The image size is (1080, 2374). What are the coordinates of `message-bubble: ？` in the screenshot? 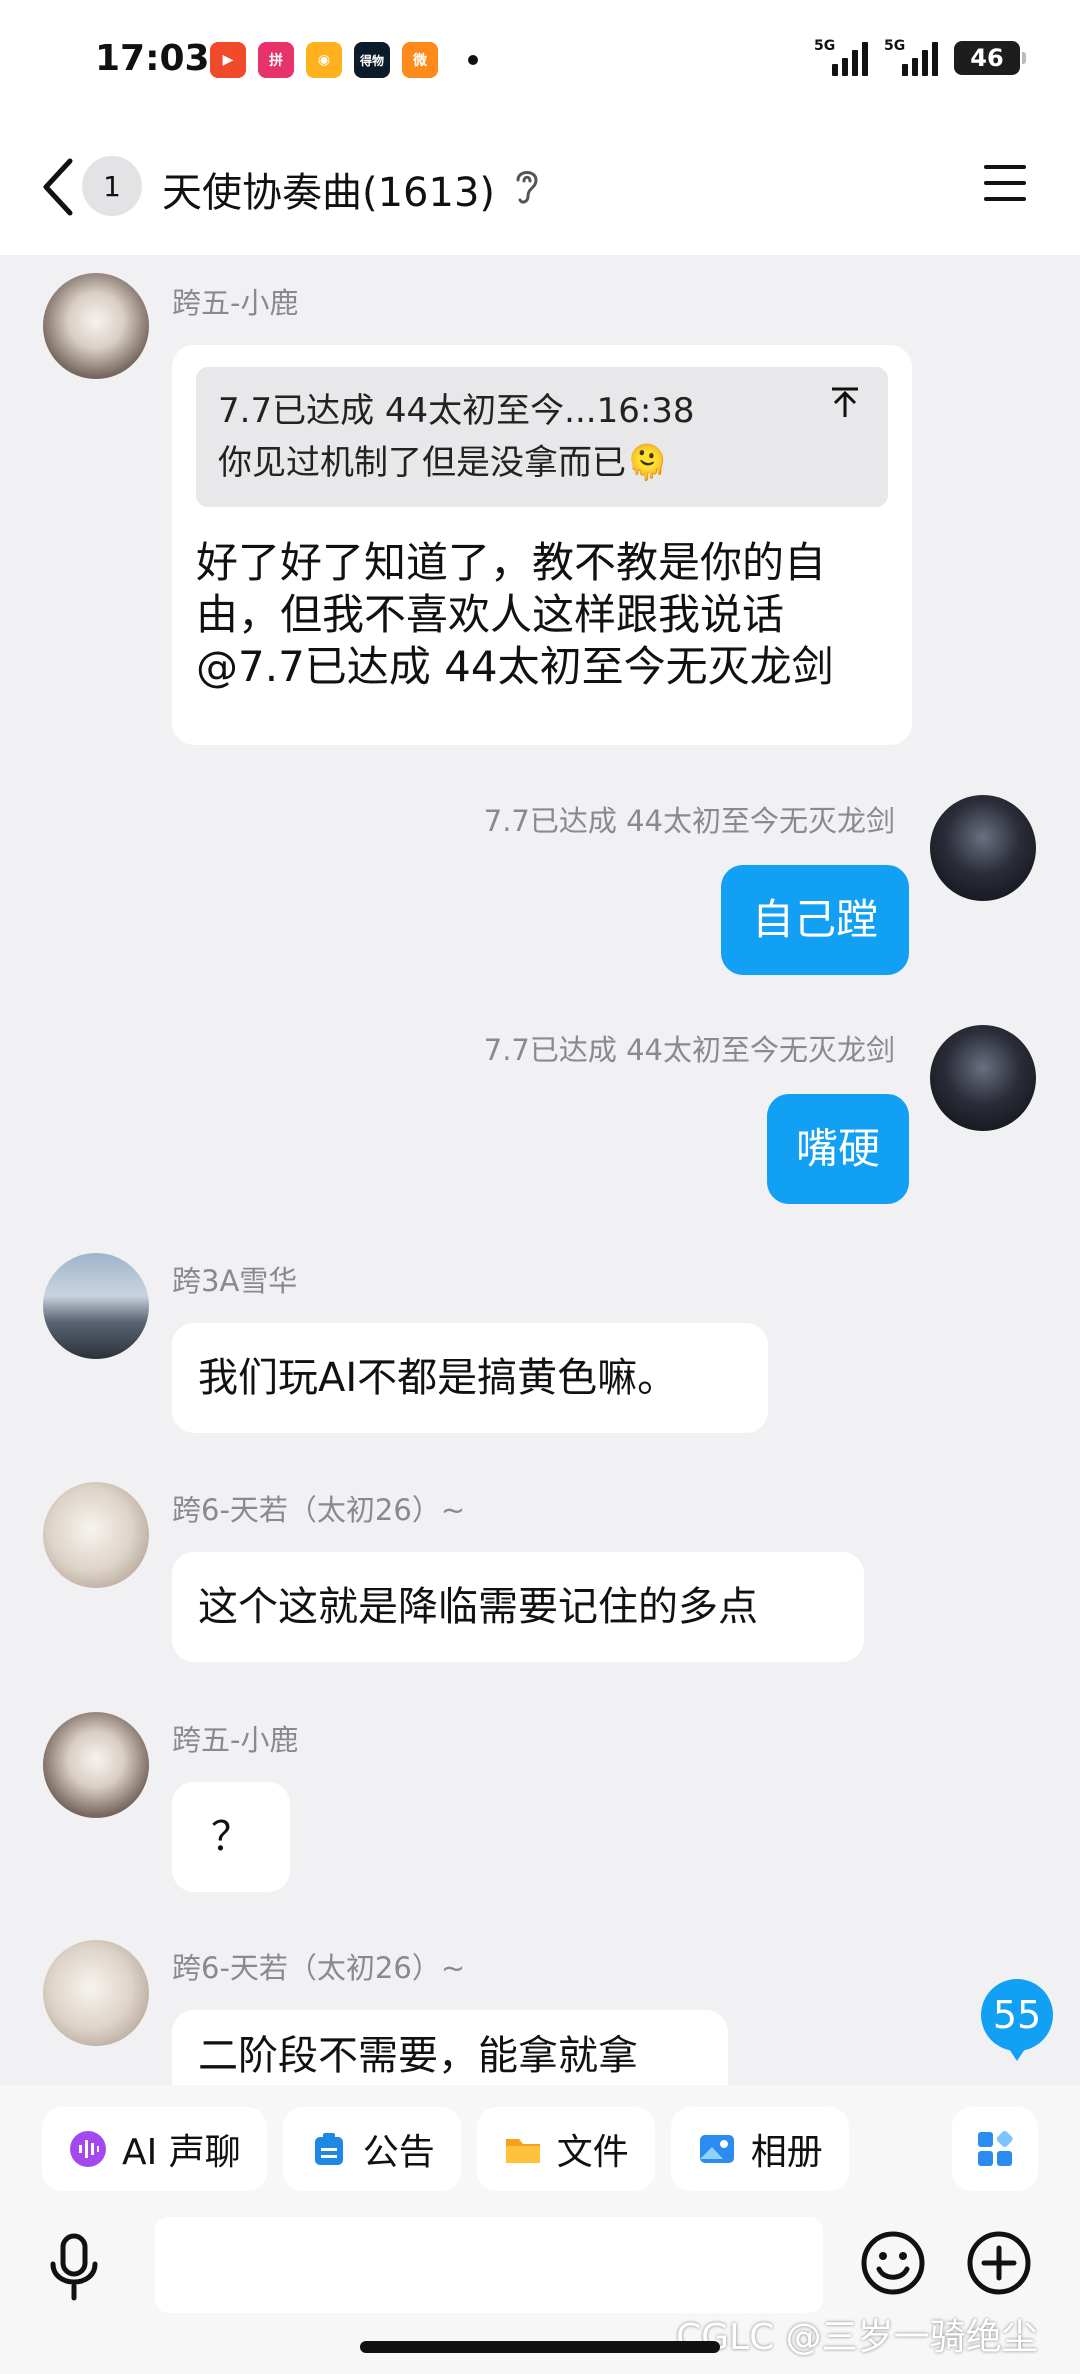 It's located at (231, 1837).